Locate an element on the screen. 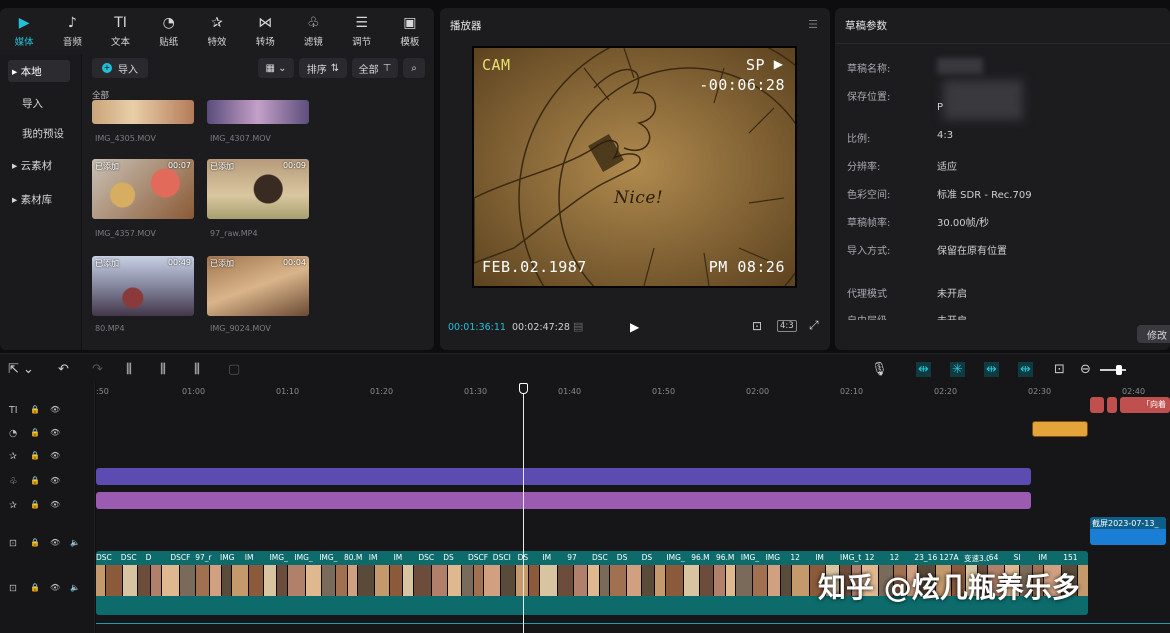 Image resolution: width=1170 pixels, height=633 pixels. fullscreen-icon: ⤢ is located at coordinates (814, 325).